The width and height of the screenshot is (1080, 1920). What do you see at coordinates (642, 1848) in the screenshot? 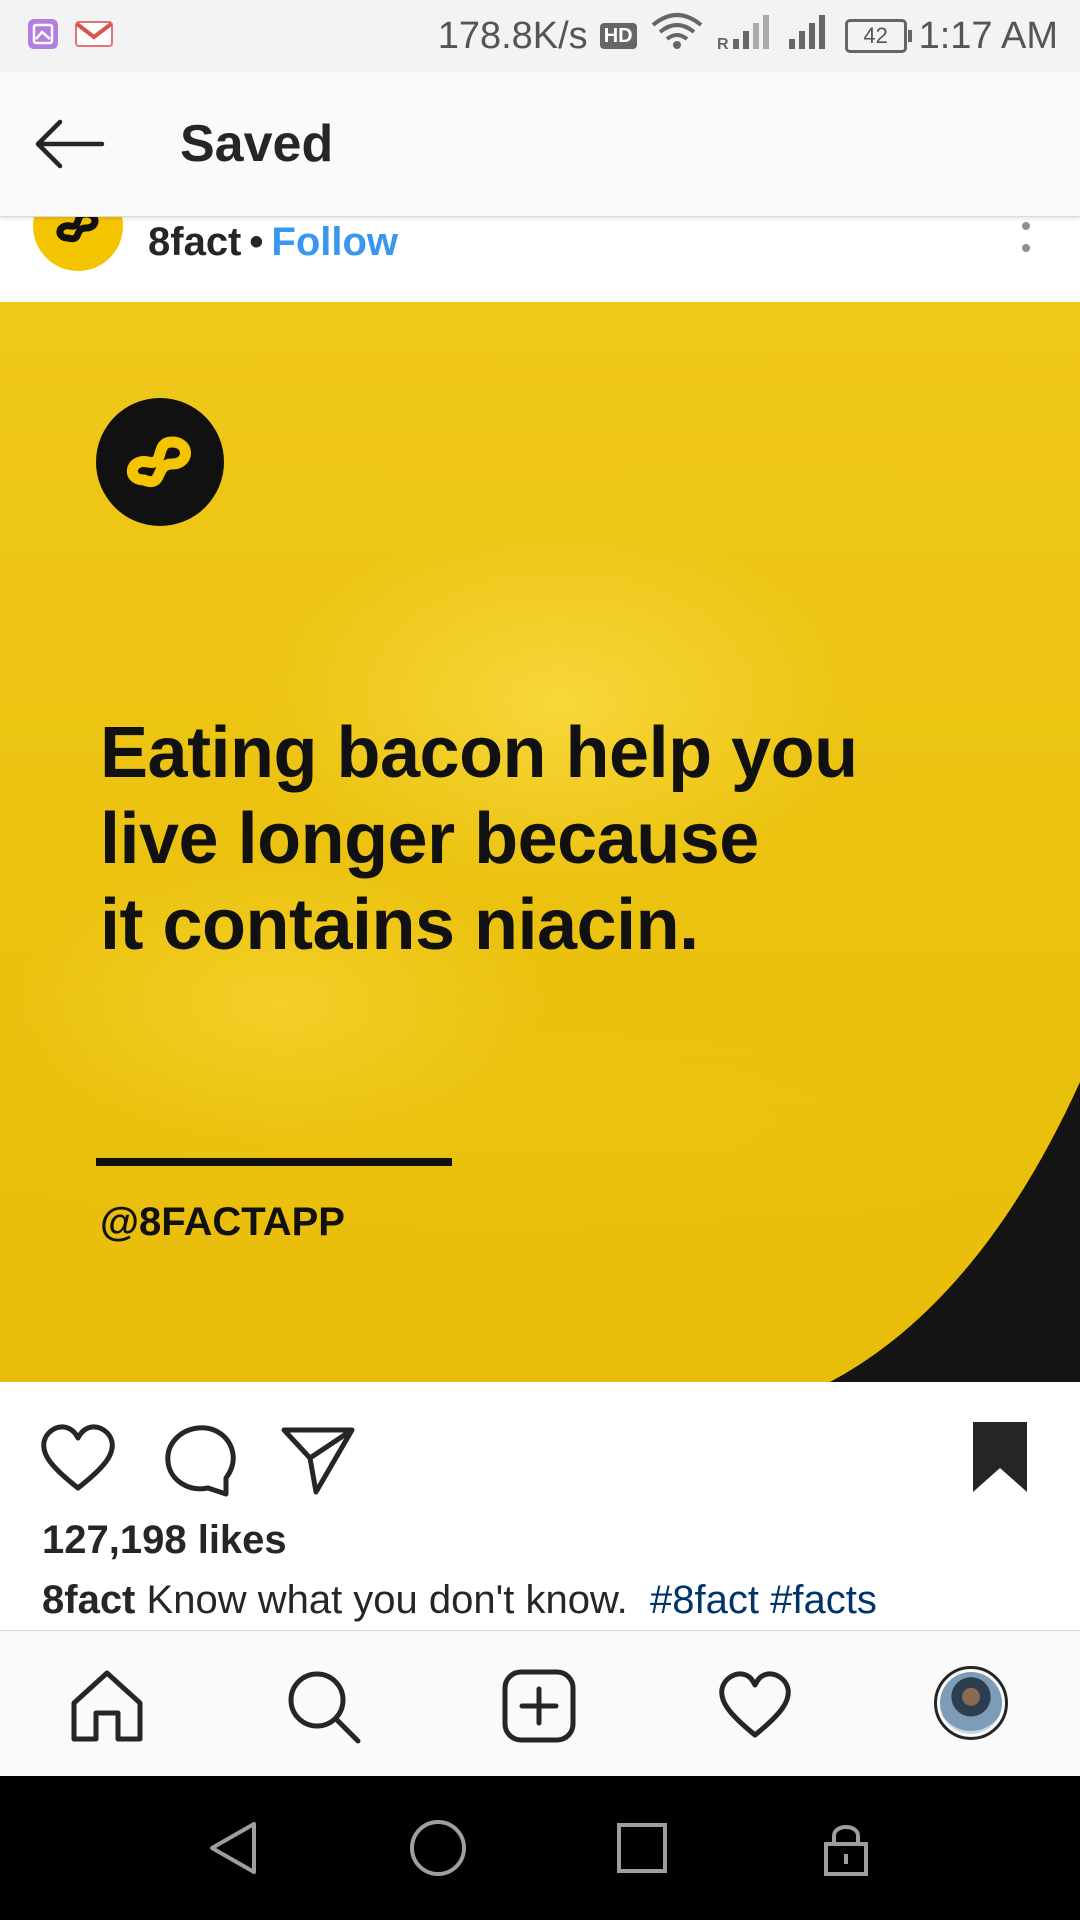
I see `recents-square-icon` at bounding box center [642, 1848].